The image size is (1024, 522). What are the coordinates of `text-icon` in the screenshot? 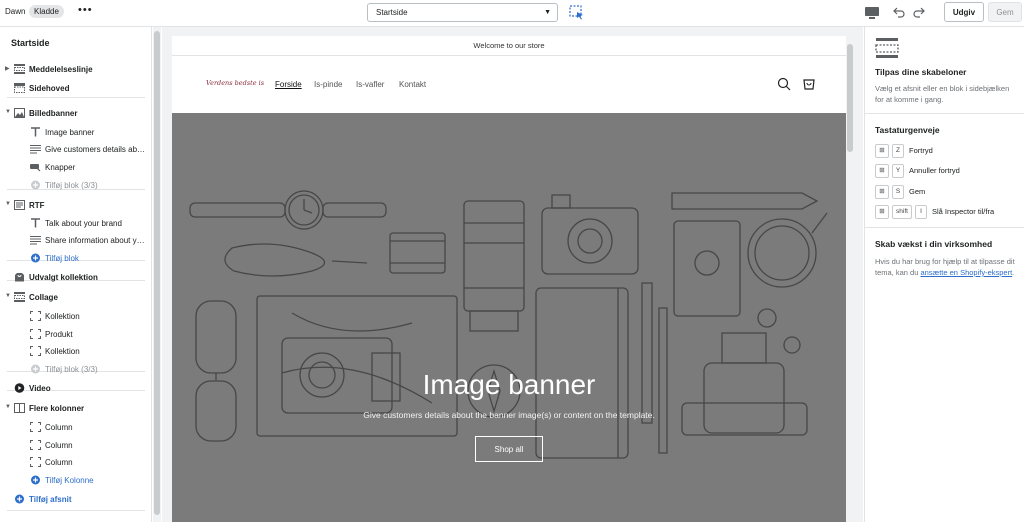 It's located at (35, 223).